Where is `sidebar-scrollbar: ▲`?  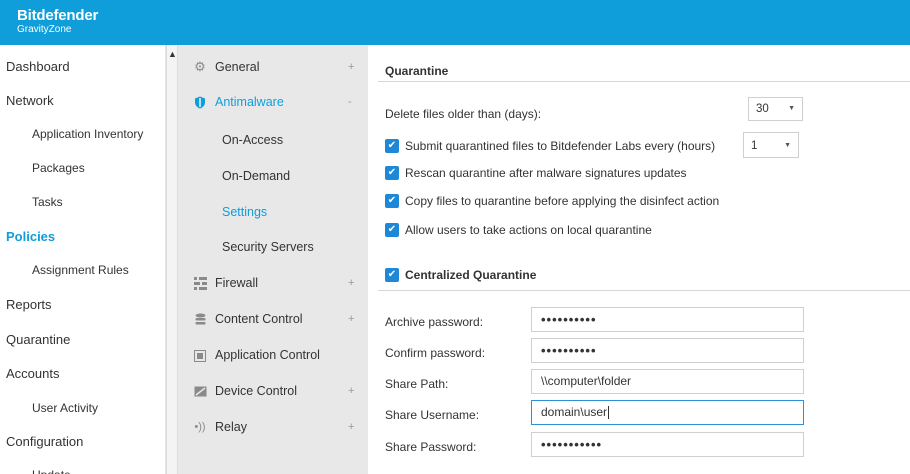 sidebar-scrollbar: ▲ is located at coordinates (172, 259).